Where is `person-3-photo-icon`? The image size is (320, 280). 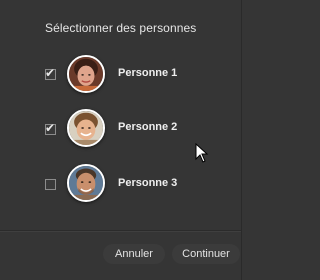 person-3-photo-icon is located at coordinates (86, 183).